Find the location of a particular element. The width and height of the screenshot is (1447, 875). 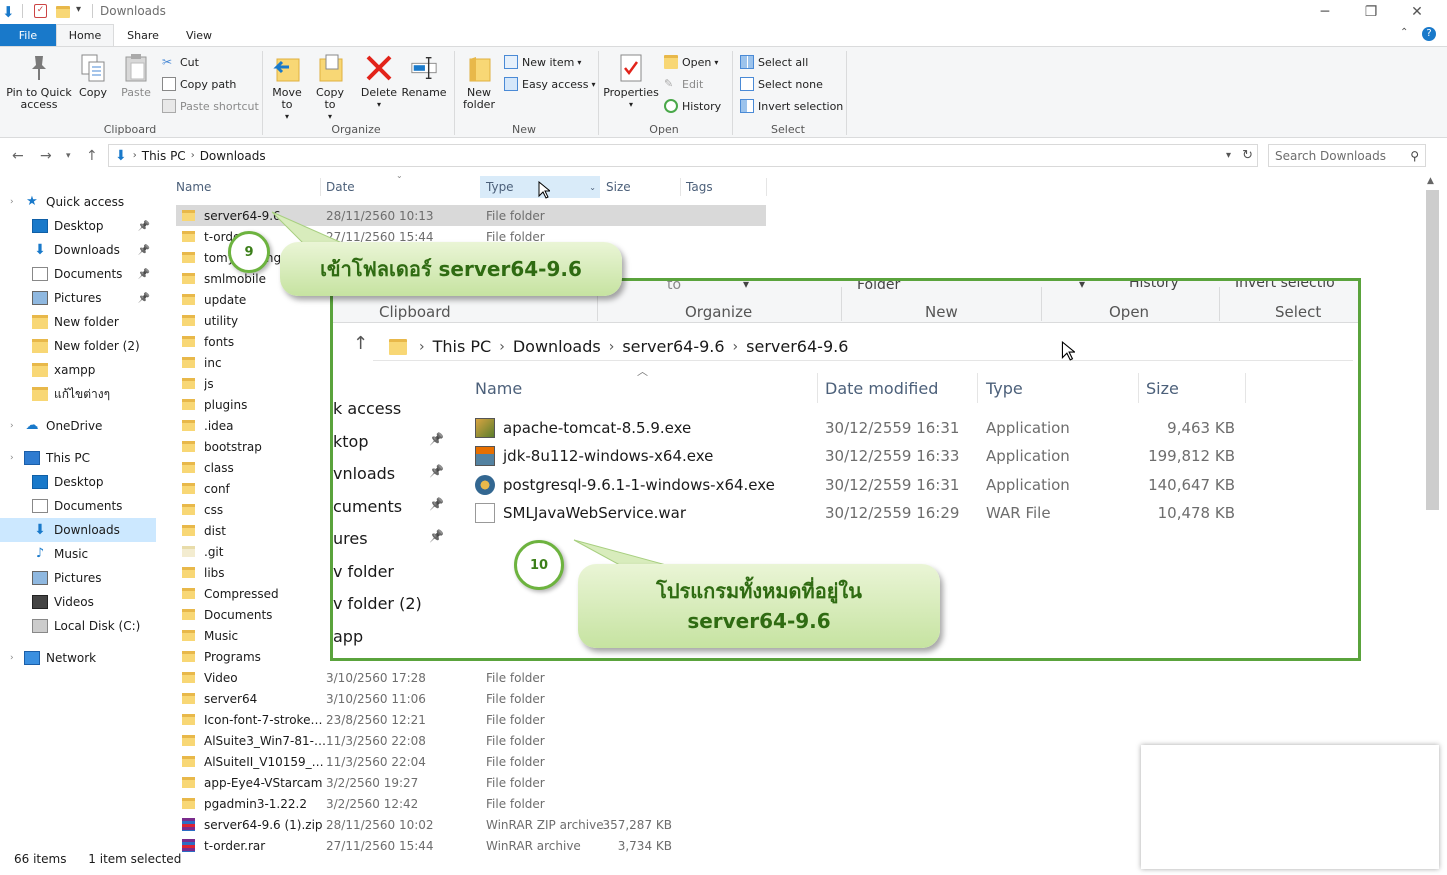

maximize-button: ❐ is located at coordinates (1371, 12).